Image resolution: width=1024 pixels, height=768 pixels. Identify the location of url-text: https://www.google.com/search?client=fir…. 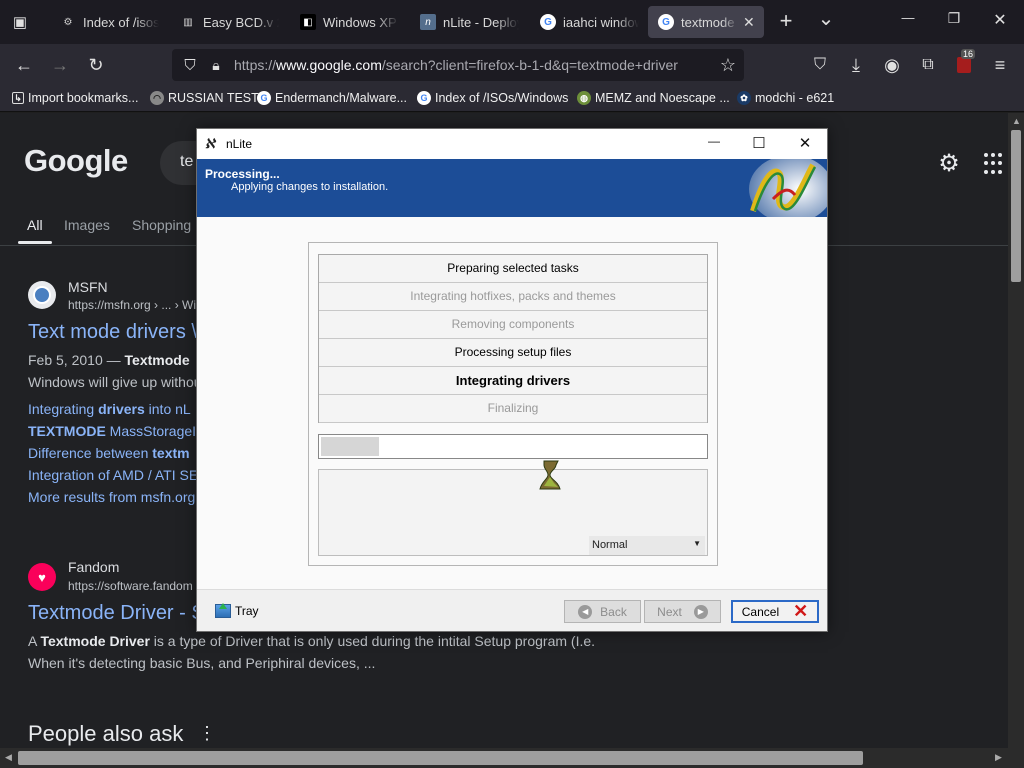
(456, 65).